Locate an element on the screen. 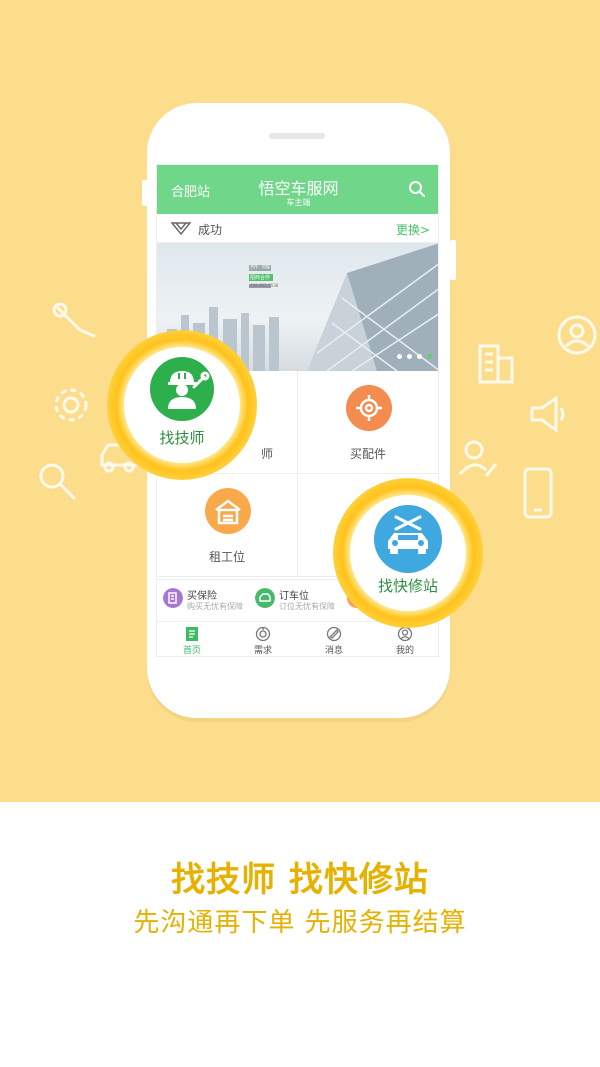 The image size is (600, 1067). technician-callout: 找技师 is located at coordinates (182, 405).